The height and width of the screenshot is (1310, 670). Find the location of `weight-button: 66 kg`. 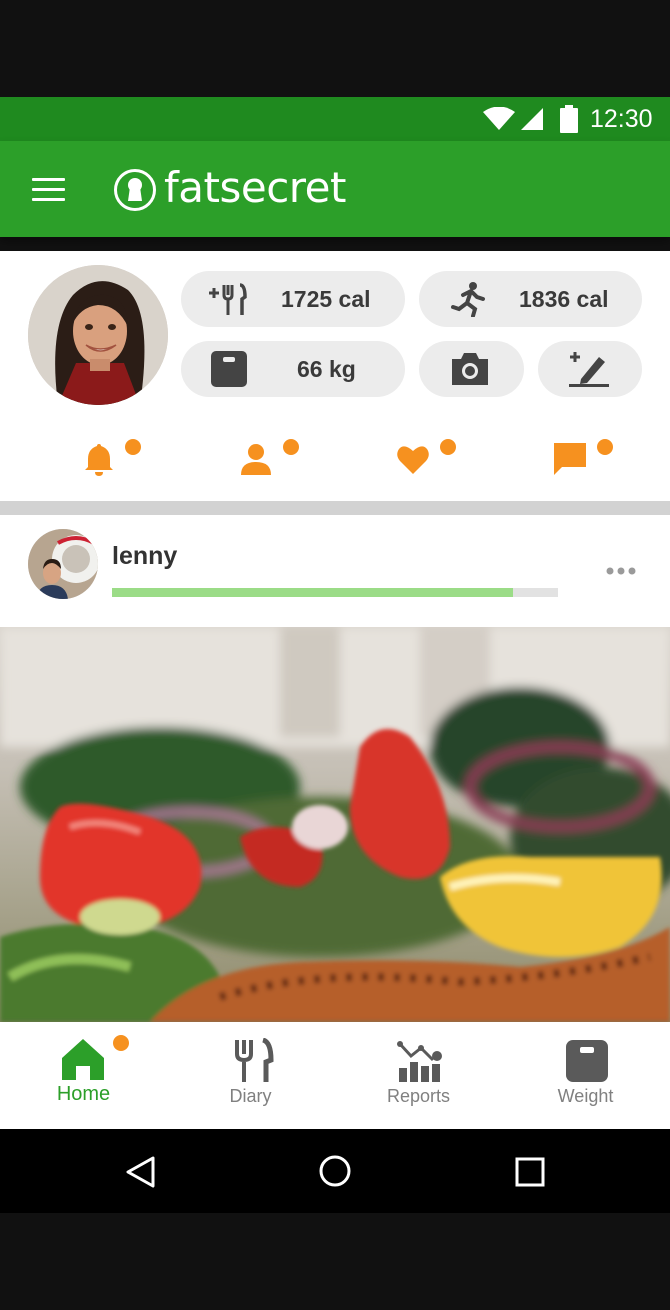

weight-button: 66 kg is located at coordinates (293, 369).